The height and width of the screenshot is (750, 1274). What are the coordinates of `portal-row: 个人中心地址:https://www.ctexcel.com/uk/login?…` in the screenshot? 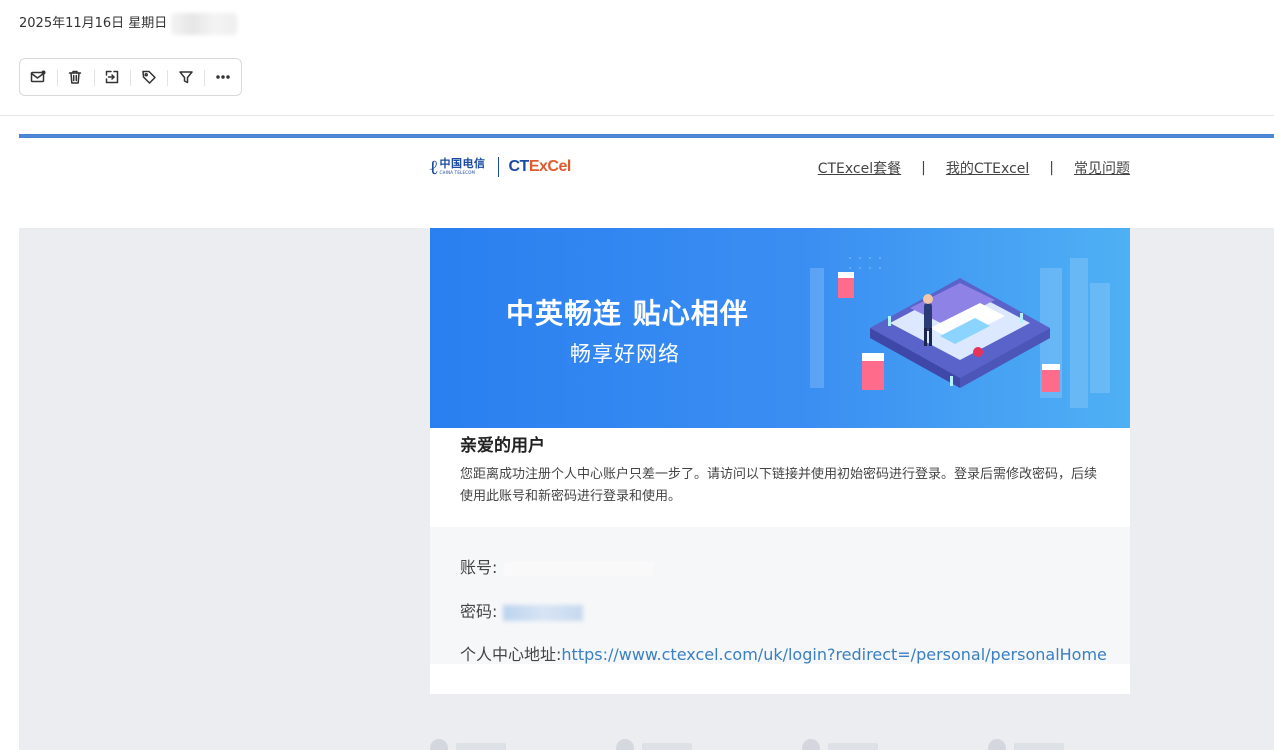 It's located at (783, 653).